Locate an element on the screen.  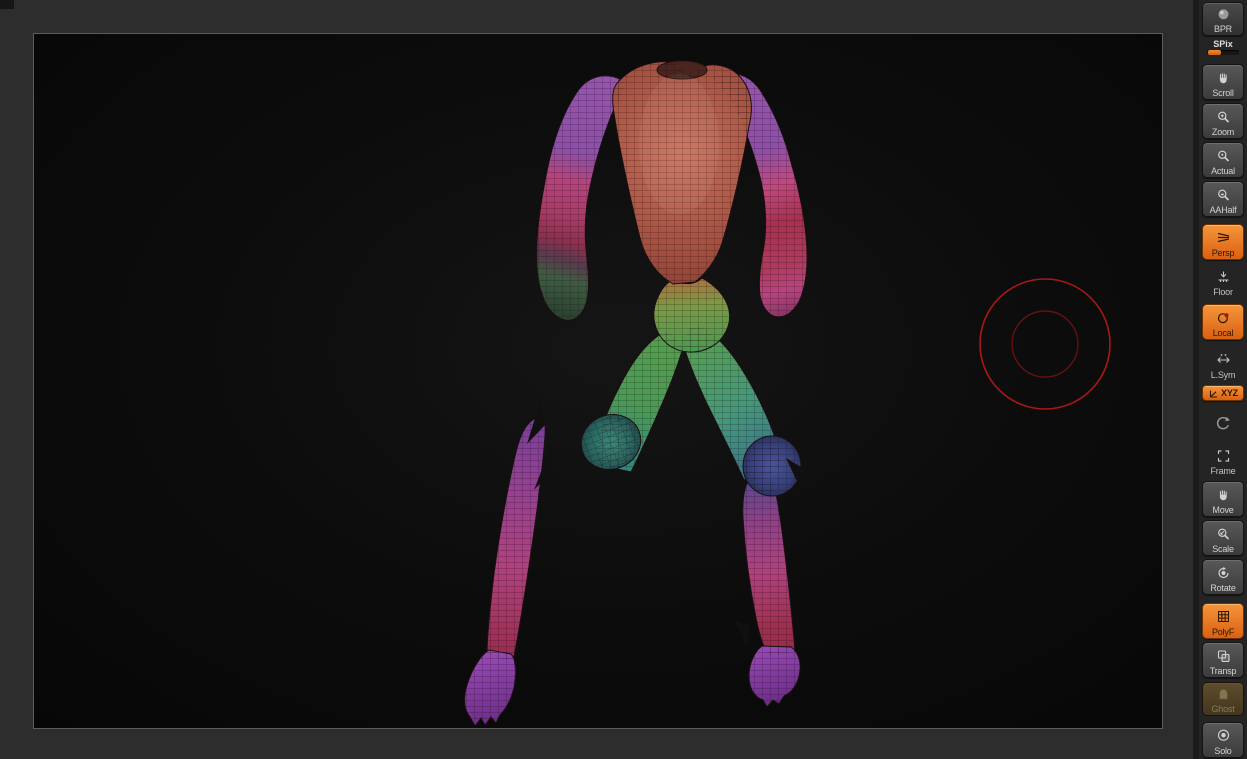
spix-slider: SPix is located at coordinates (1223, 49).